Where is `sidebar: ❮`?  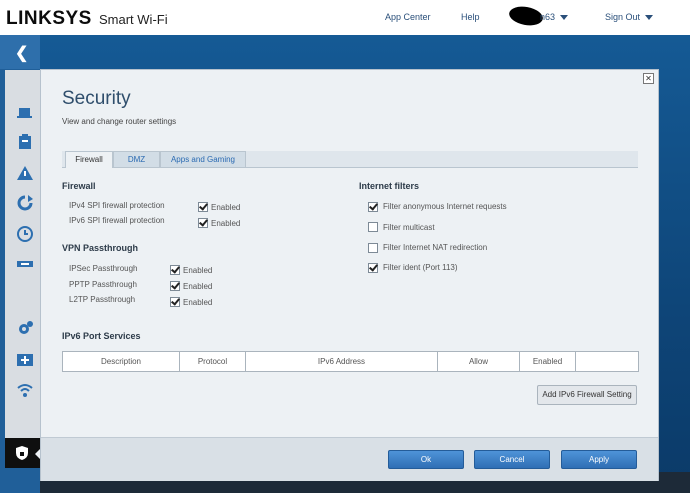 sidebar: ❮ is located at coordinates (20, 264).